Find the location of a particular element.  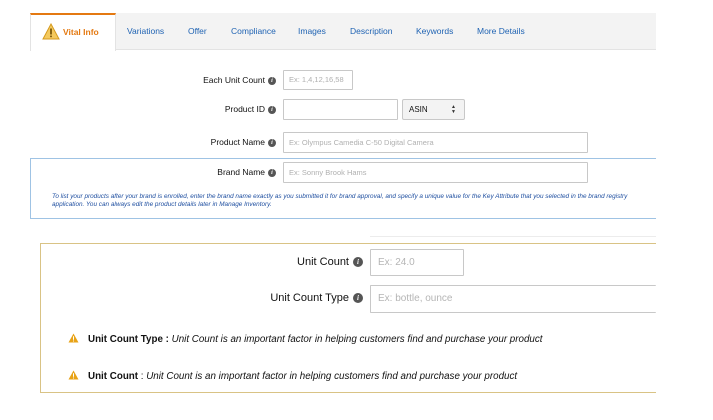

unit-count-placeholder: Ex: 24.0 is located at coordinates (396, 262).